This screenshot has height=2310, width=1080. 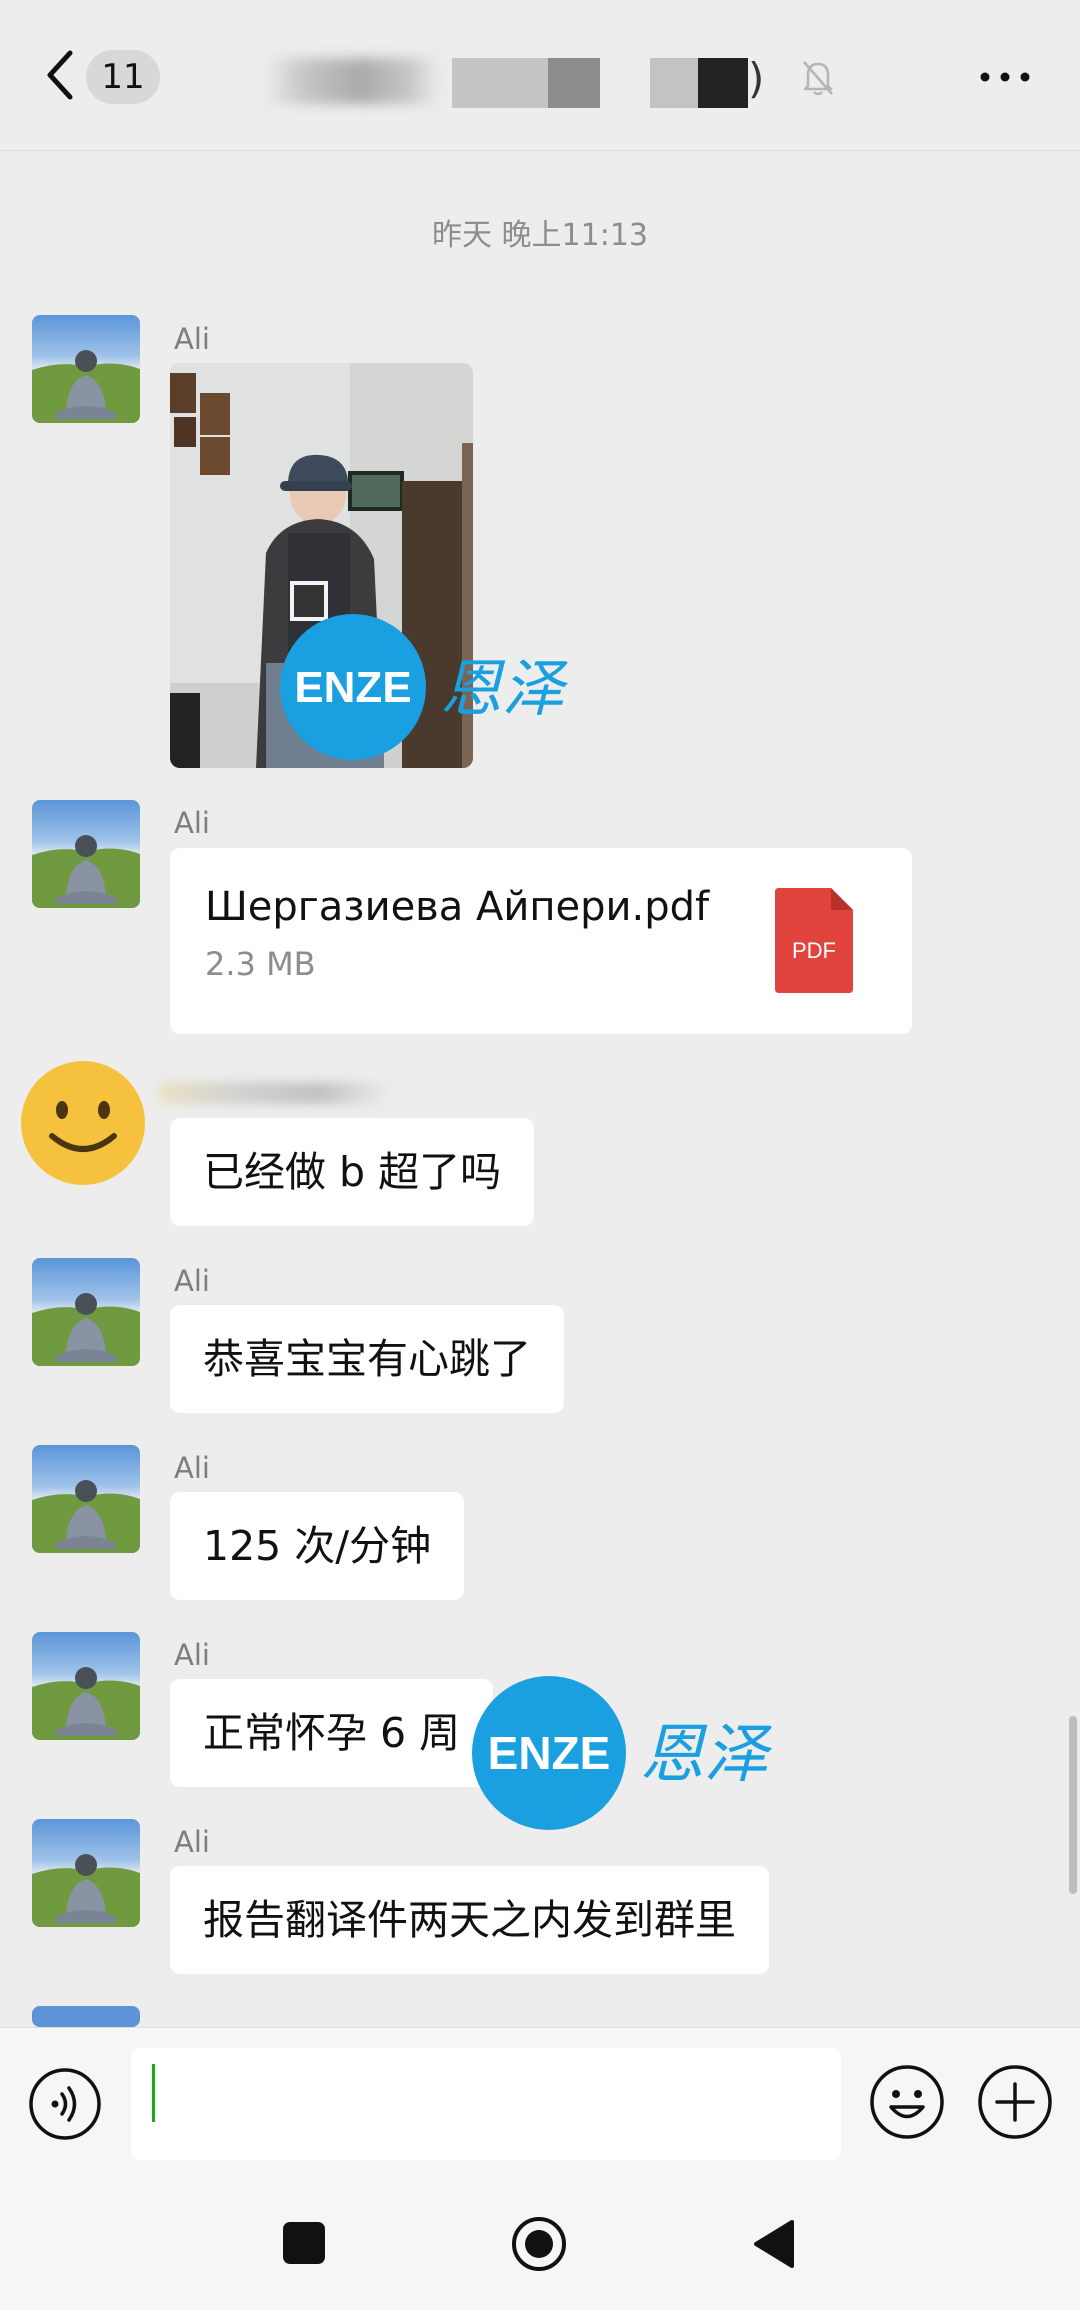 I want to click on plus-icon, so click(x=1015, y=2102).